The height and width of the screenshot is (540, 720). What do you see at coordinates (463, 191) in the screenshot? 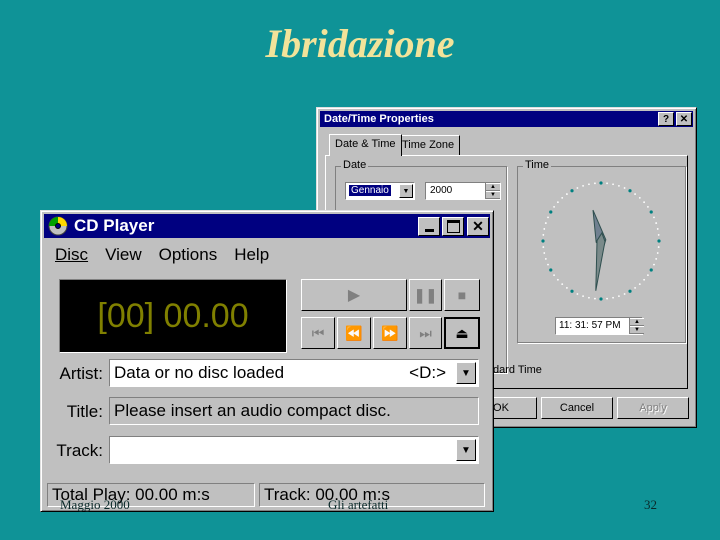
I see `year-spinner: 2000 ▲ ▼` at bounding box center [463, 191].